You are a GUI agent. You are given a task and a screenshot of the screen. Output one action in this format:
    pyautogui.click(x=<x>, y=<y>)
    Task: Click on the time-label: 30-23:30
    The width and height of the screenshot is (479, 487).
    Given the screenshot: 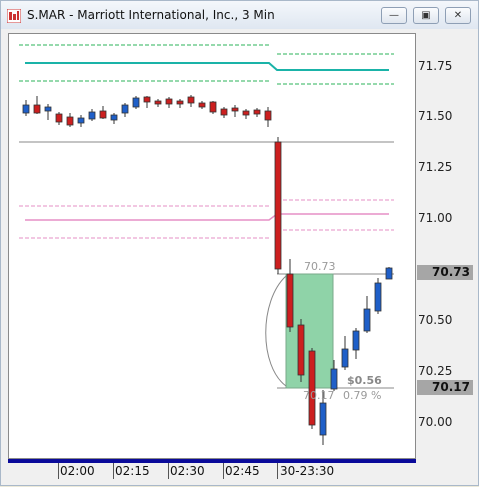 What is the action you would take?
    pyautogui.click(x=307, y=471)
    